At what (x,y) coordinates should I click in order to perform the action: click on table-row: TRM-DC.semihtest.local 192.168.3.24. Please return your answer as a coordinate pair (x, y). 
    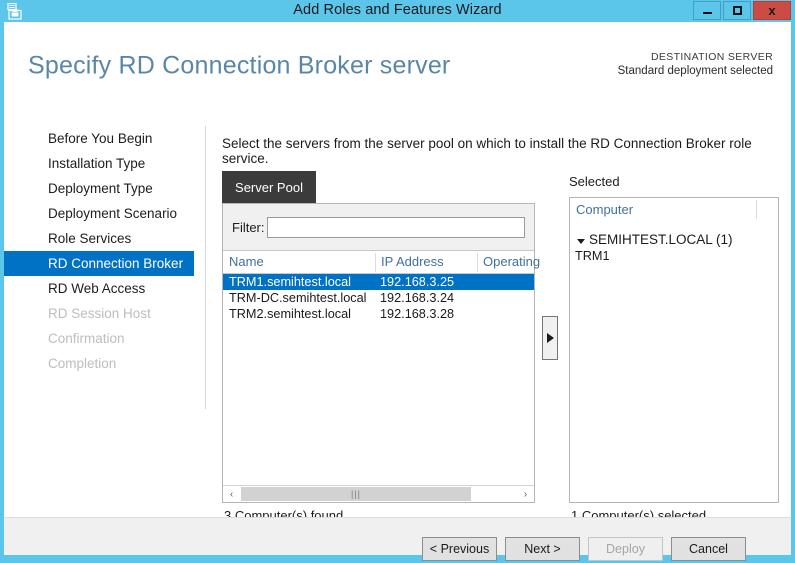
    Looking at the image, I should click on (378, 298).